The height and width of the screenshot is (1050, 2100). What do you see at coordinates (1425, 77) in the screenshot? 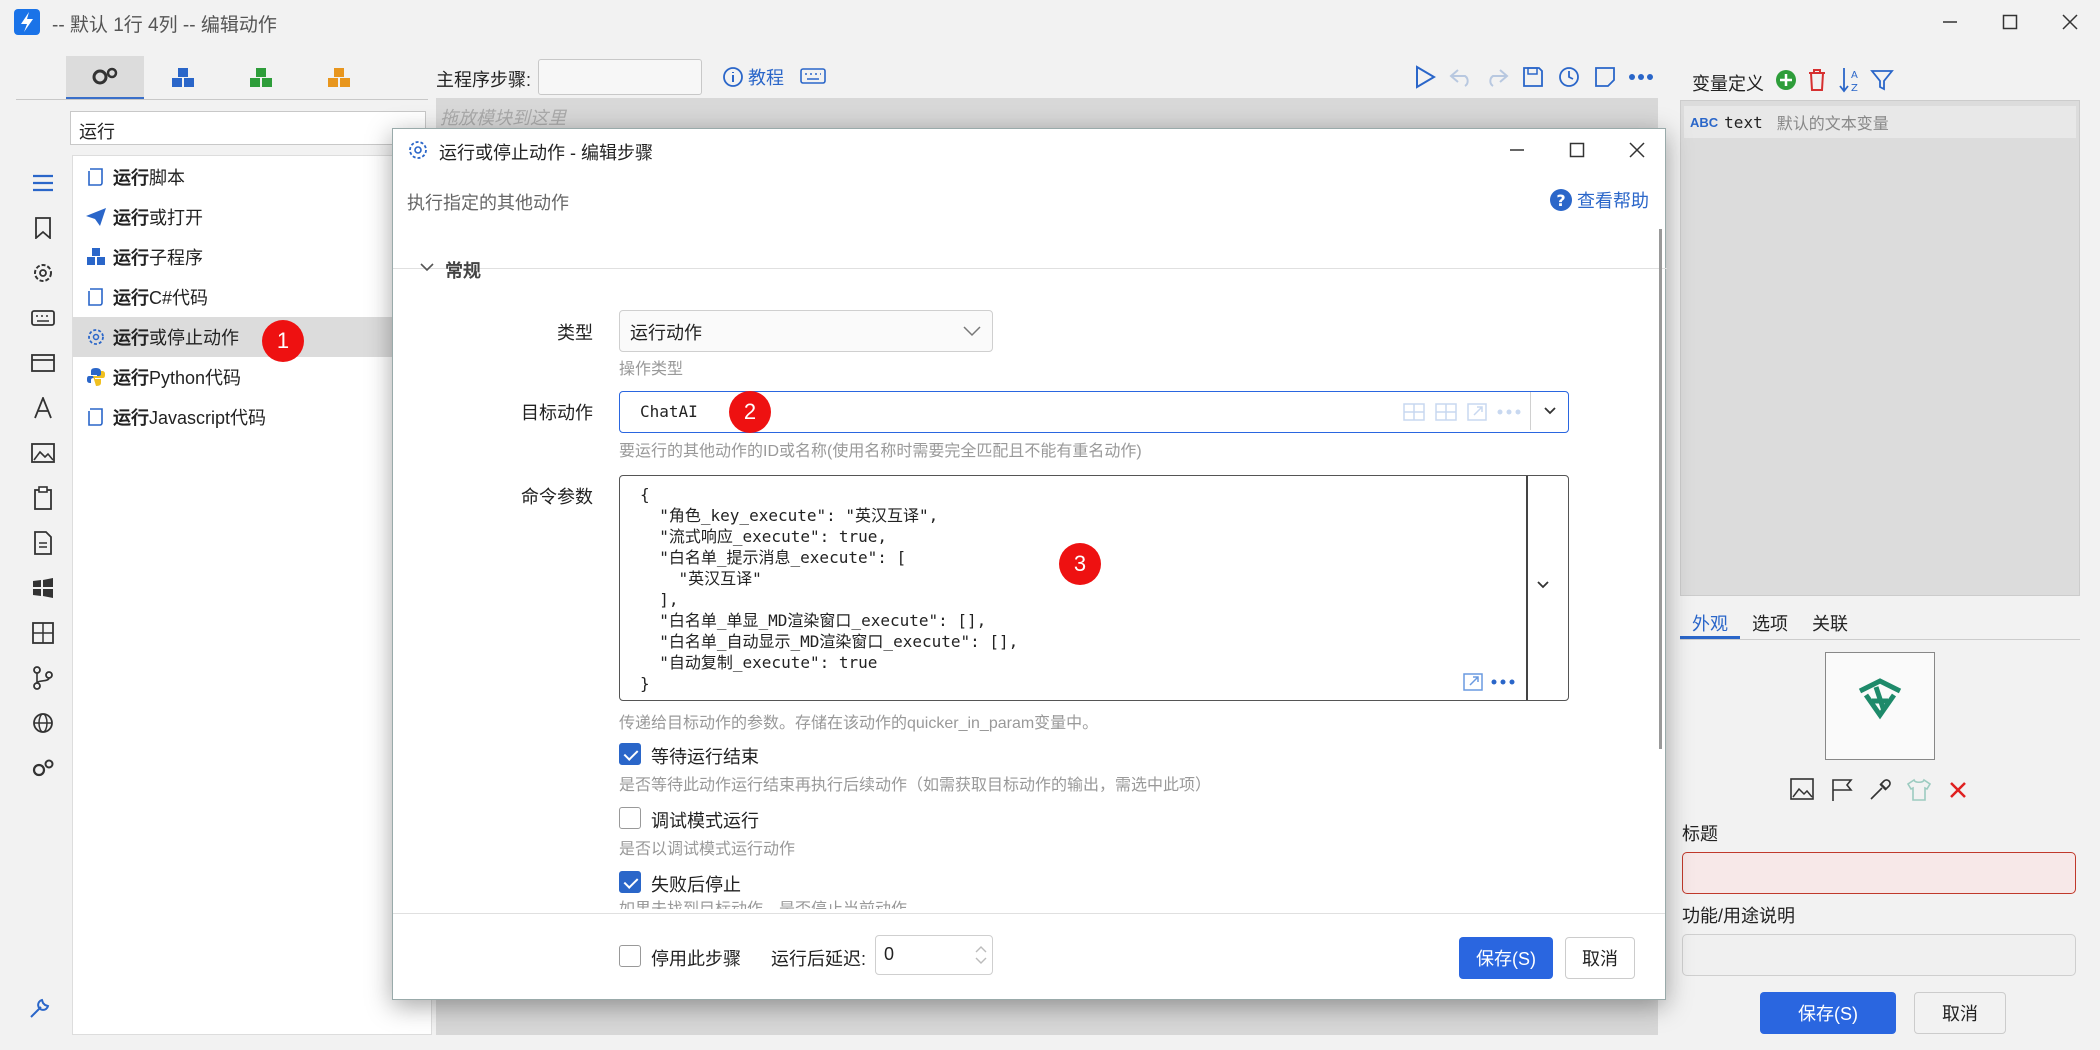
I see `run-icon` at bounding box center [1425, 77].